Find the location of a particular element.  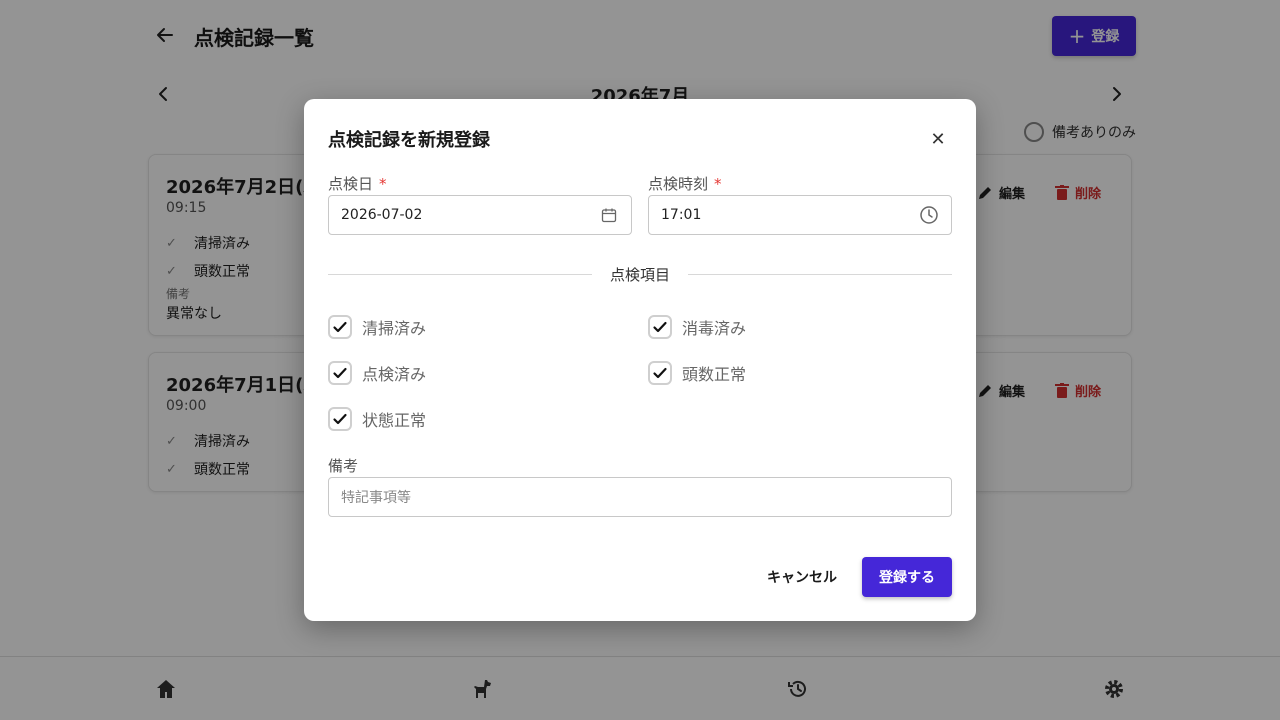

date-field-label: 点検日 * is located at coordinates (357, 183).